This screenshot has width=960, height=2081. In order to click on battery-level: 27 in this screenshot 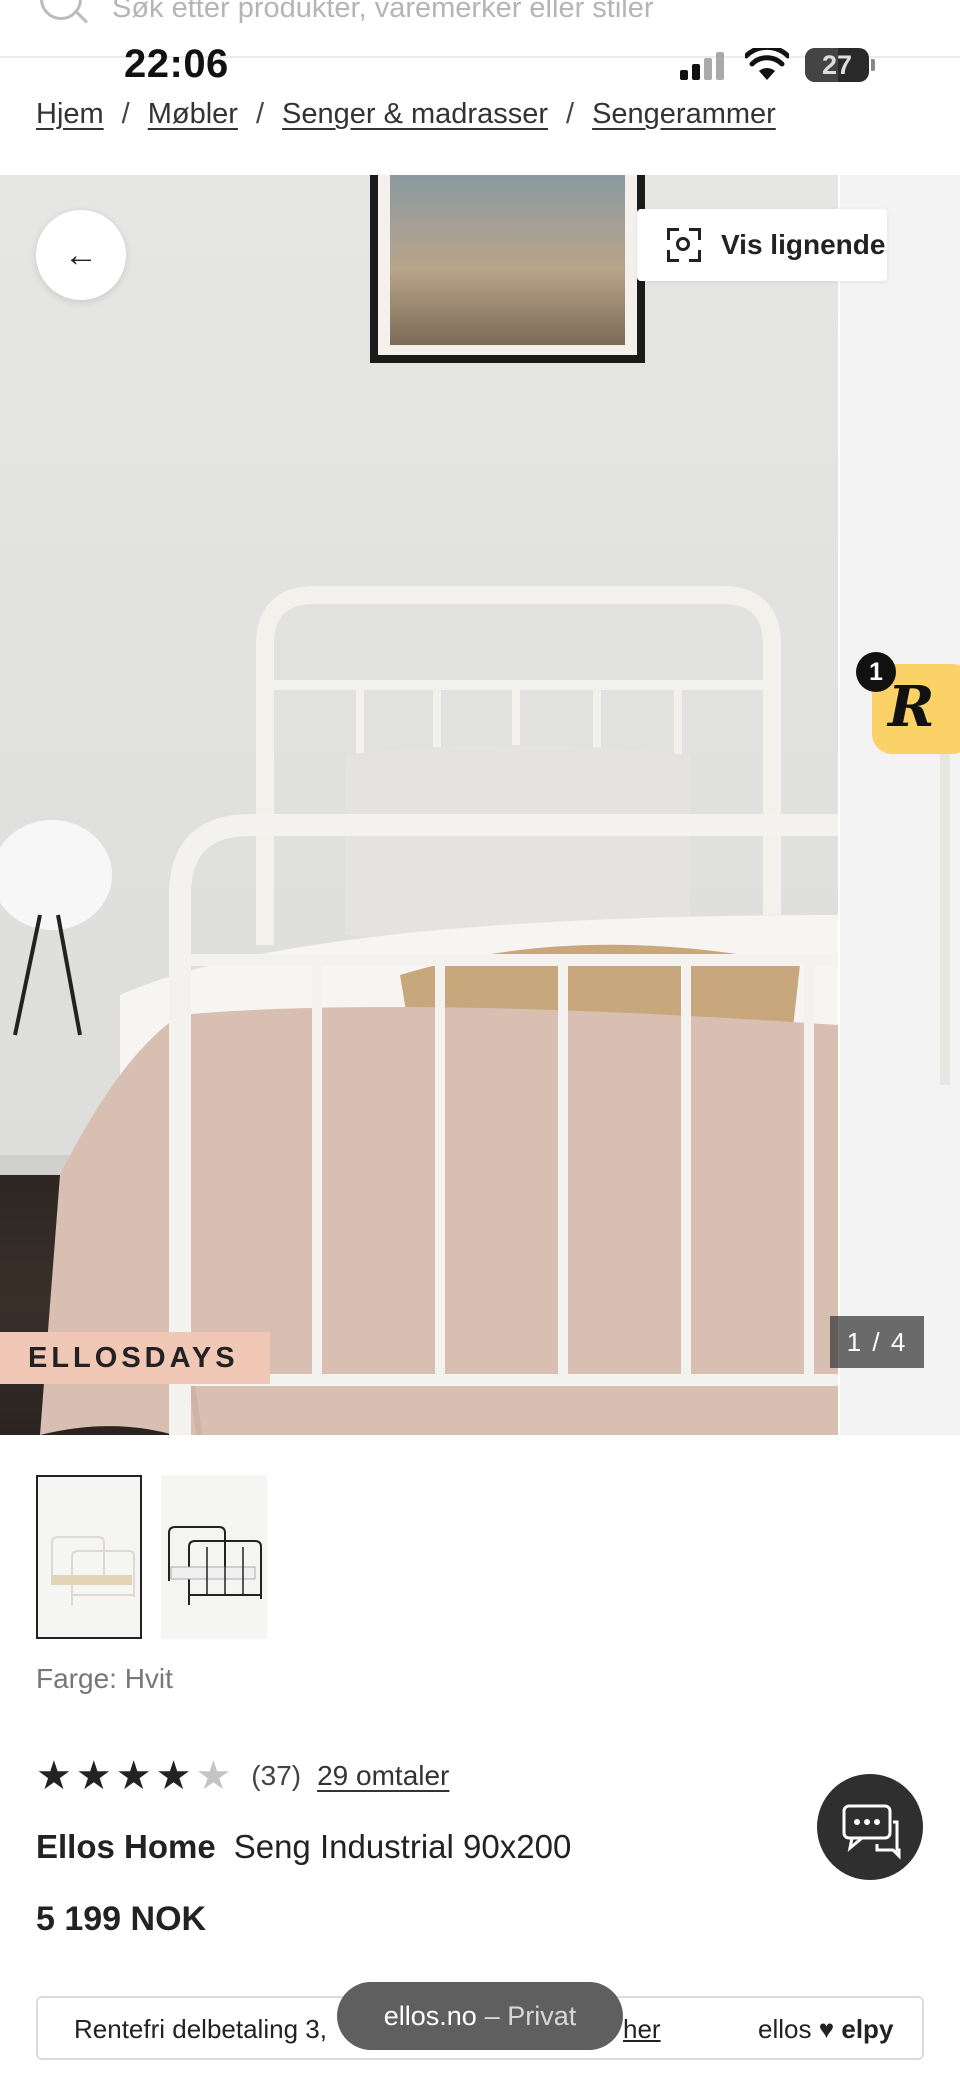, I will do `click(837, 65)`.